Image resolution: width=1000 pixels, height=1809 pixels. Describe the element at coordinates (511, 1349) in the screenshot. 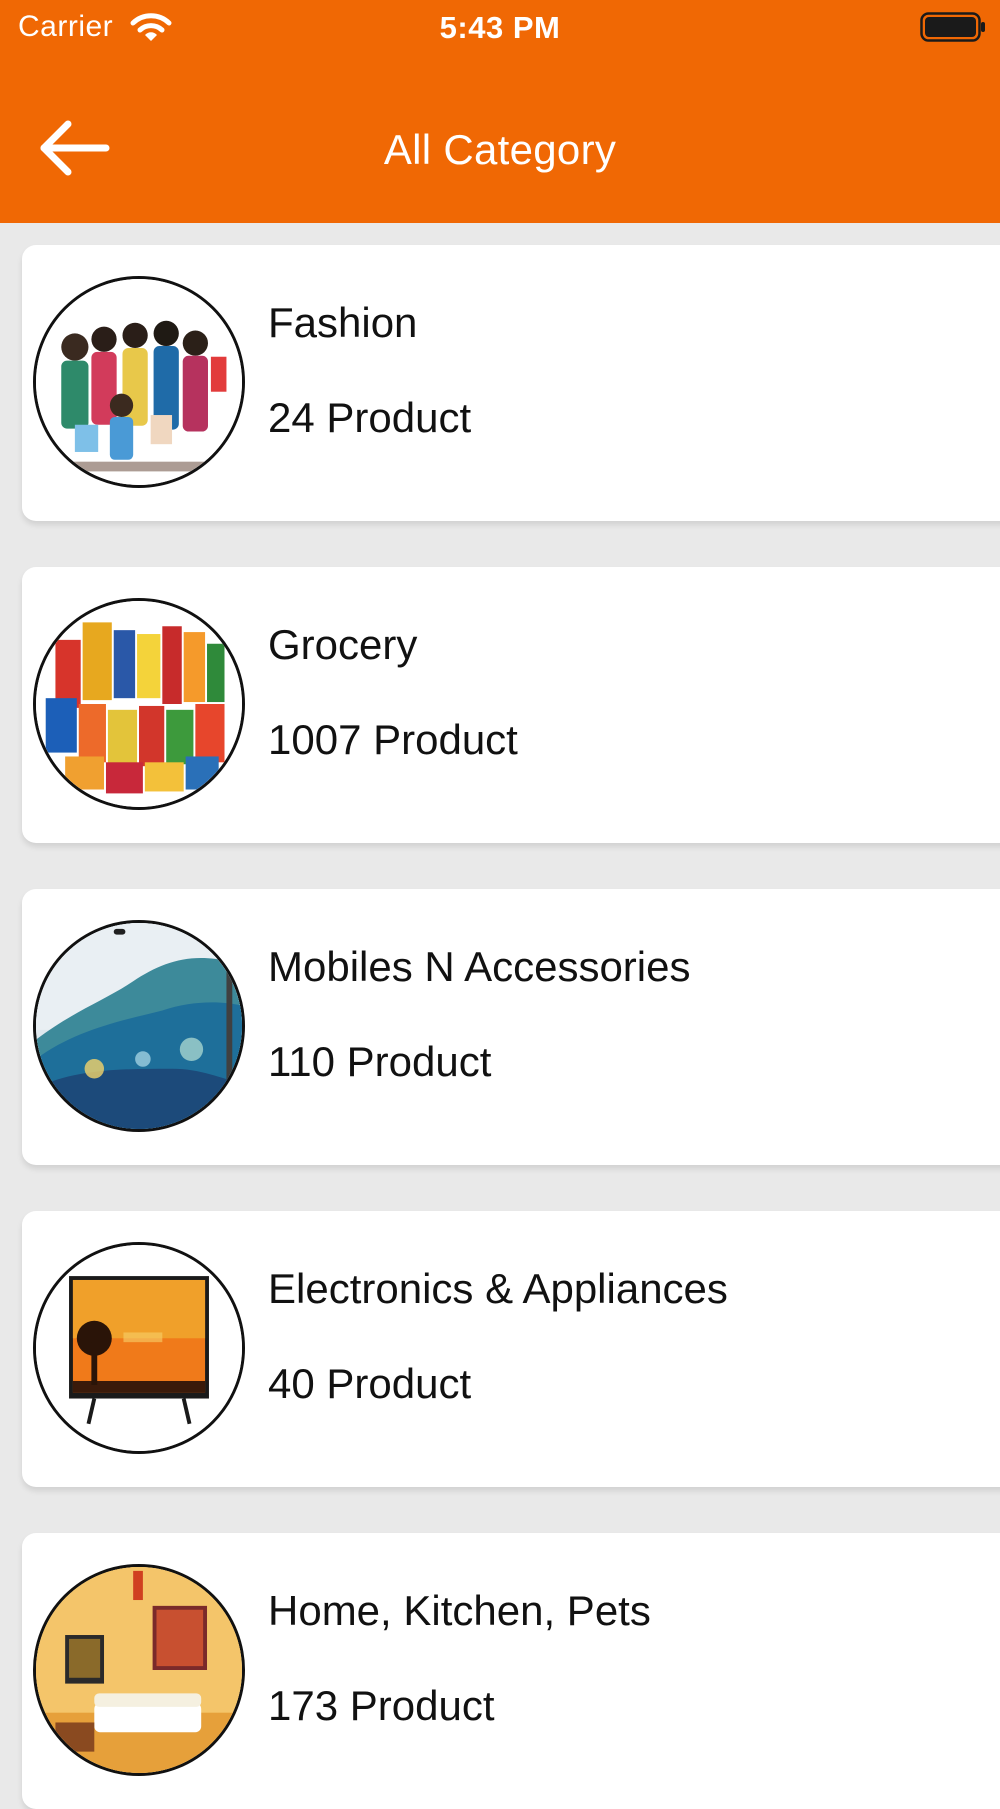

I see `category-card-electronics-appliances: Electronics & Appliances 40 Product` at that location.